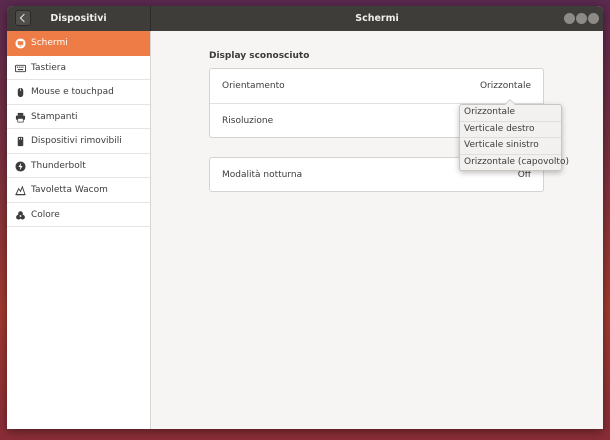  I want to click on sidebar-item-stampanti: Stampanti, so click(78, 117).